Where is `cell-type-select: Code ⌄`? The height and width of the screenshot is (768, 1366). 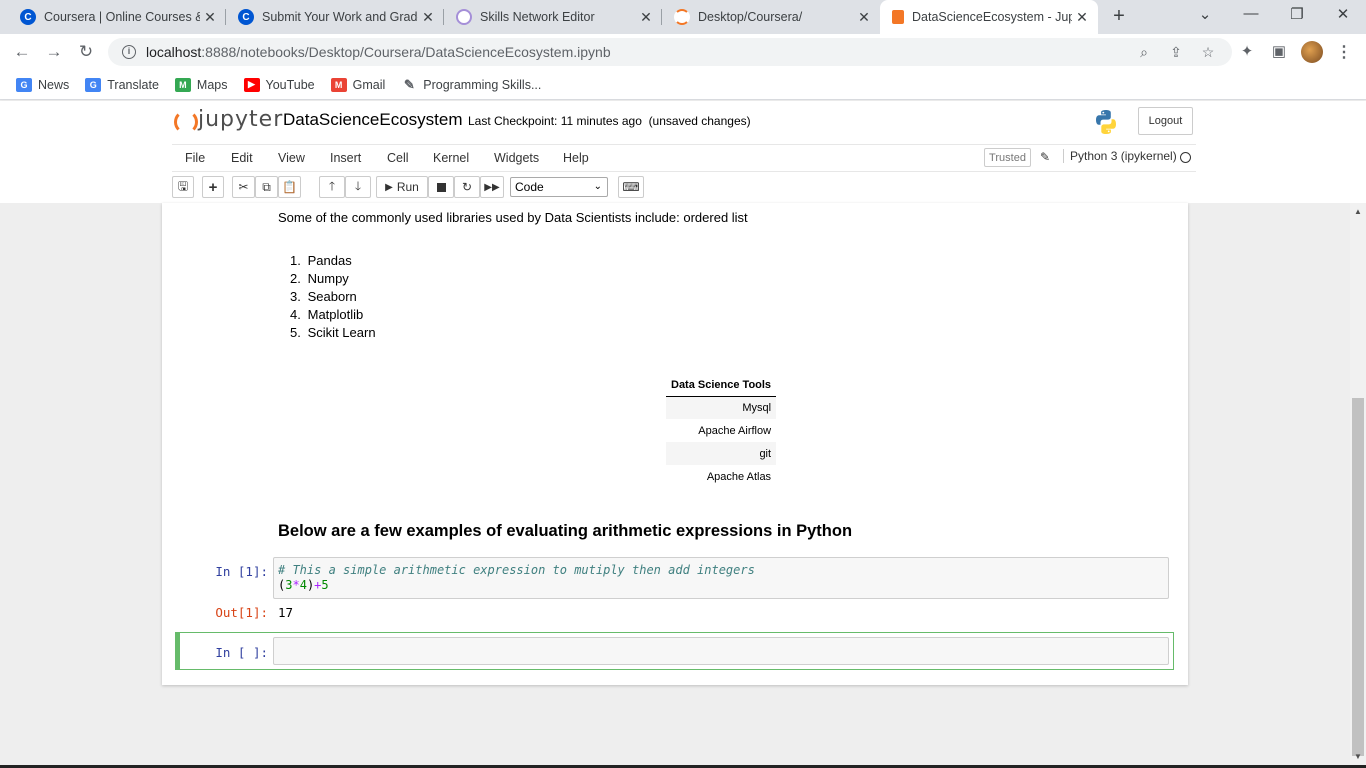 cell-type-select: Code ⌄ is located at coordinates (559, 187).